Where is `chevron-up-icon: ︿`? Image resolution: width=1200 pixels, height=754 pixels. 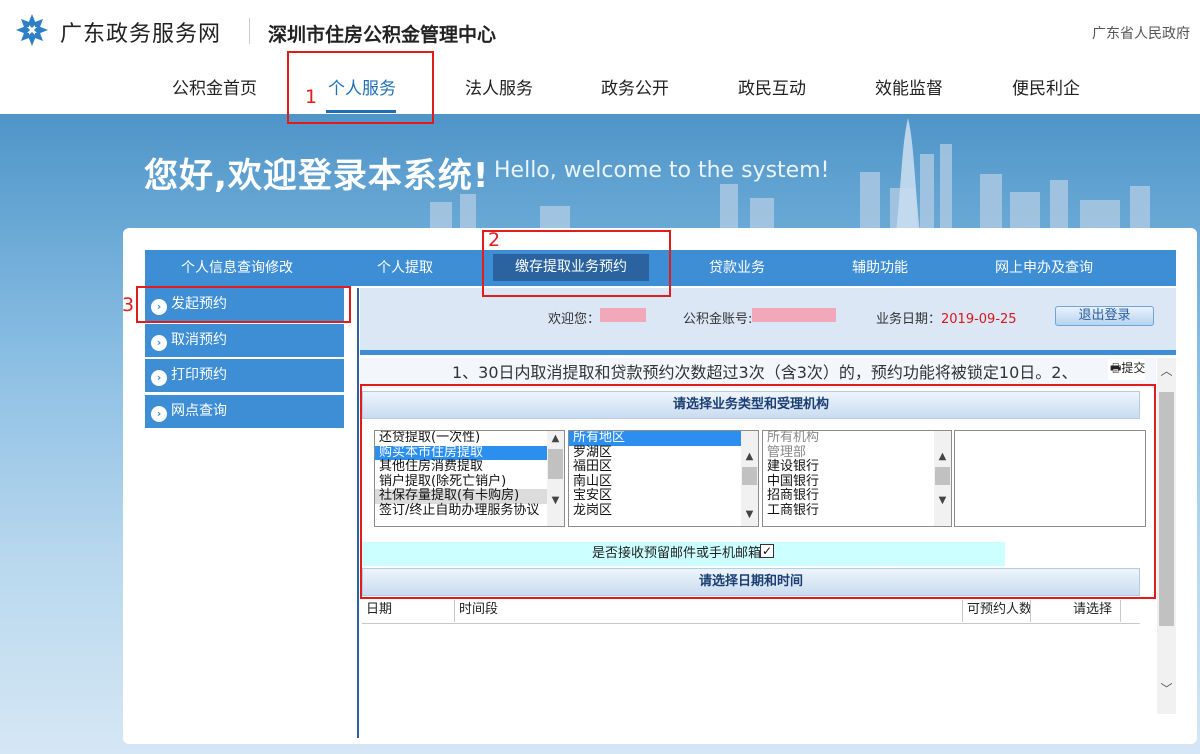 chevron-up-icon: ︿ is located at coordinates (1166, 371).